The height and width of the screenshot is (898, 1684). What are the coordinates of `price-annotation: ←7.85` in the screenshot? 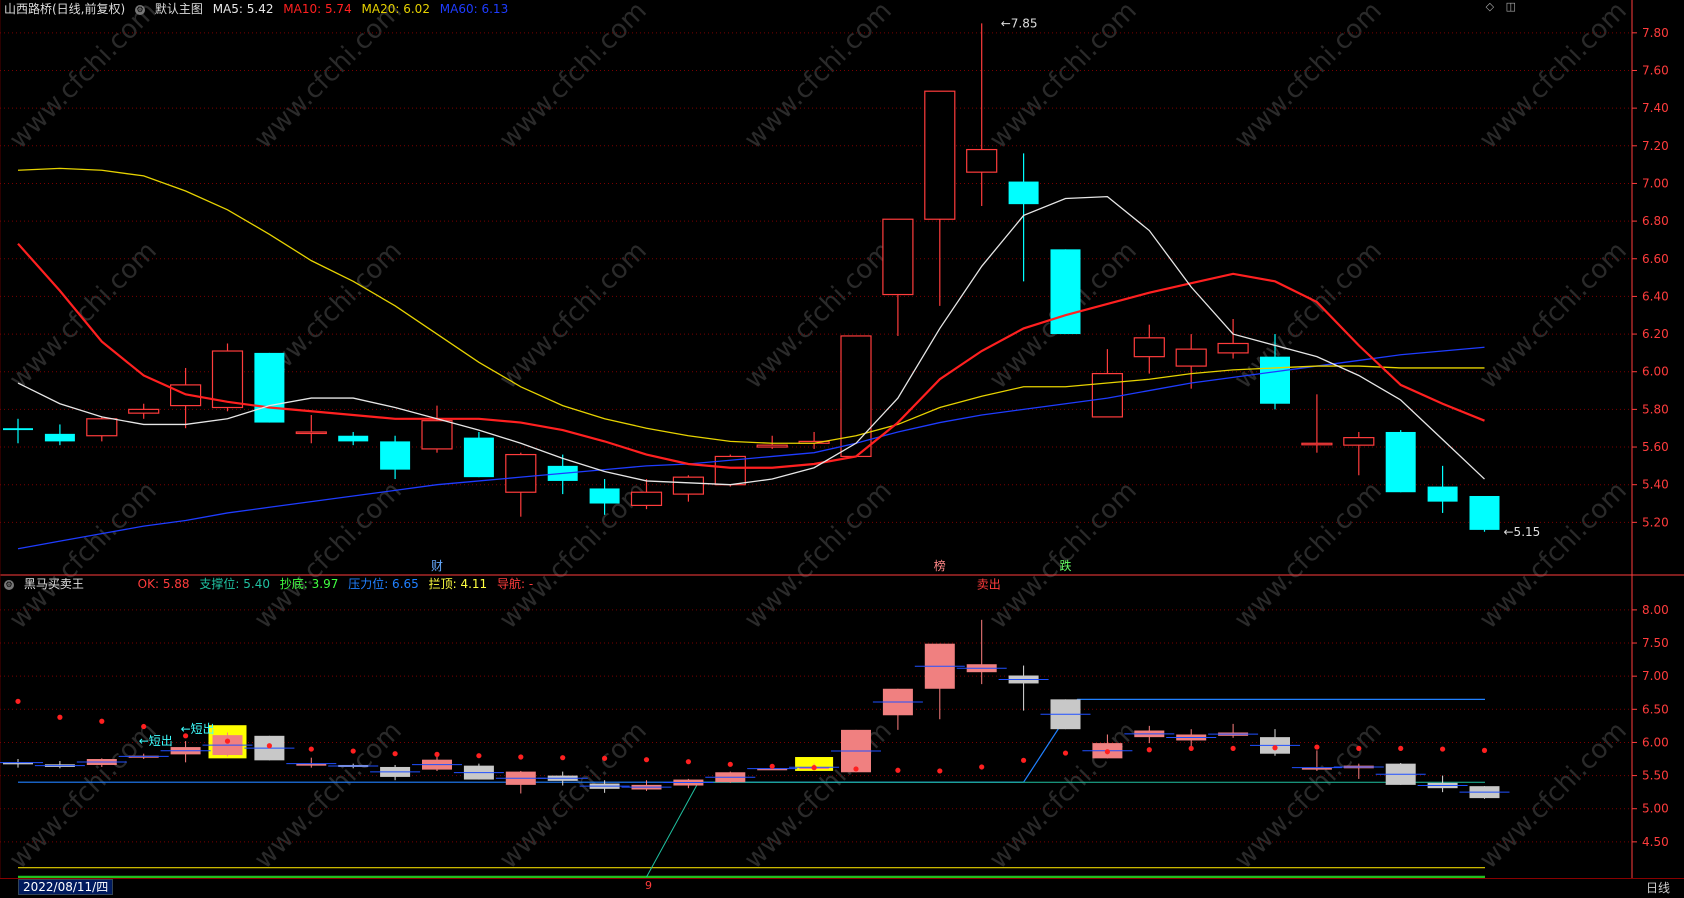 It's located at (1019, 23).